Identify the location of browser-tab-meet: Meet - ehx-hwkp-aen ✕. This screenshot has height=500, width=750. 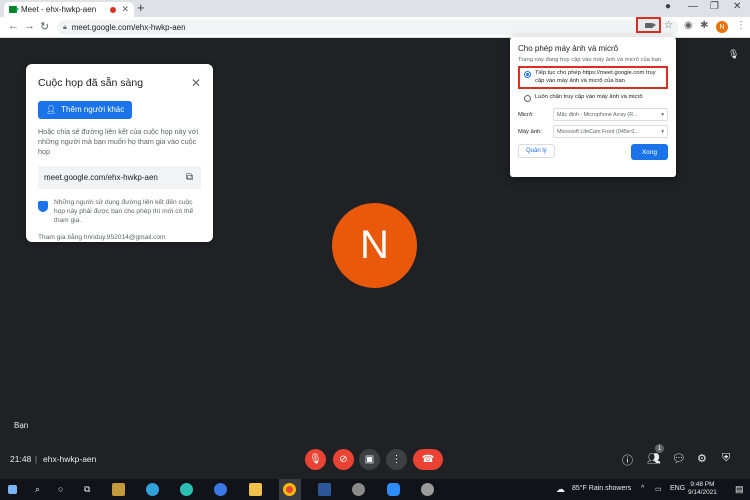
(69, 9).